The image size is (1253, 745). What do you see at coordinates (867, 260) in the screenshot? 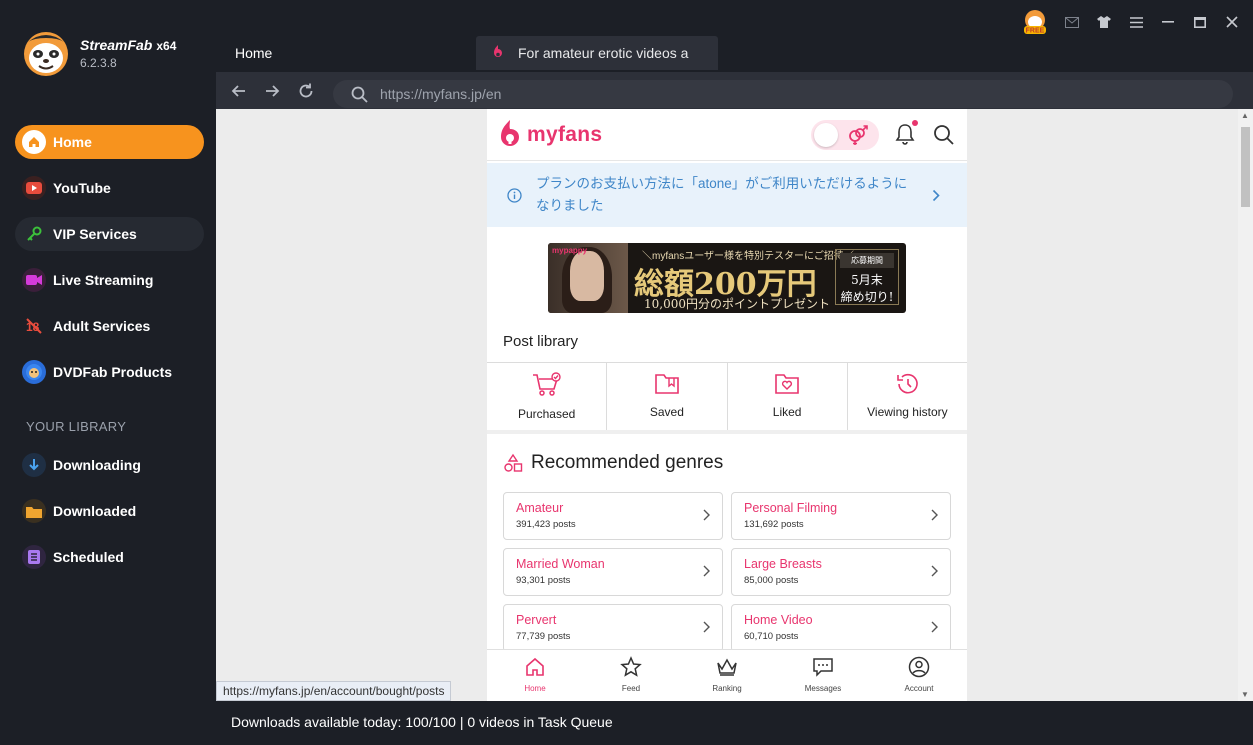
I see `banner-box-tag: 応募期間` at bounding box center [867, 260].